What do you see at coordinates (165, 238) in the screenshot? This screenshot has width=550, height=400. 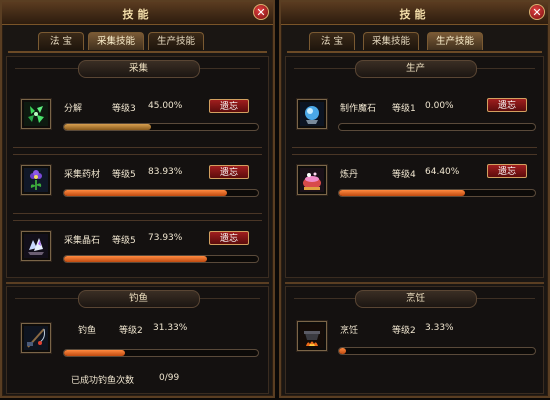 I see `skill-percent: 73.93%` at bounding box center [165, 238].